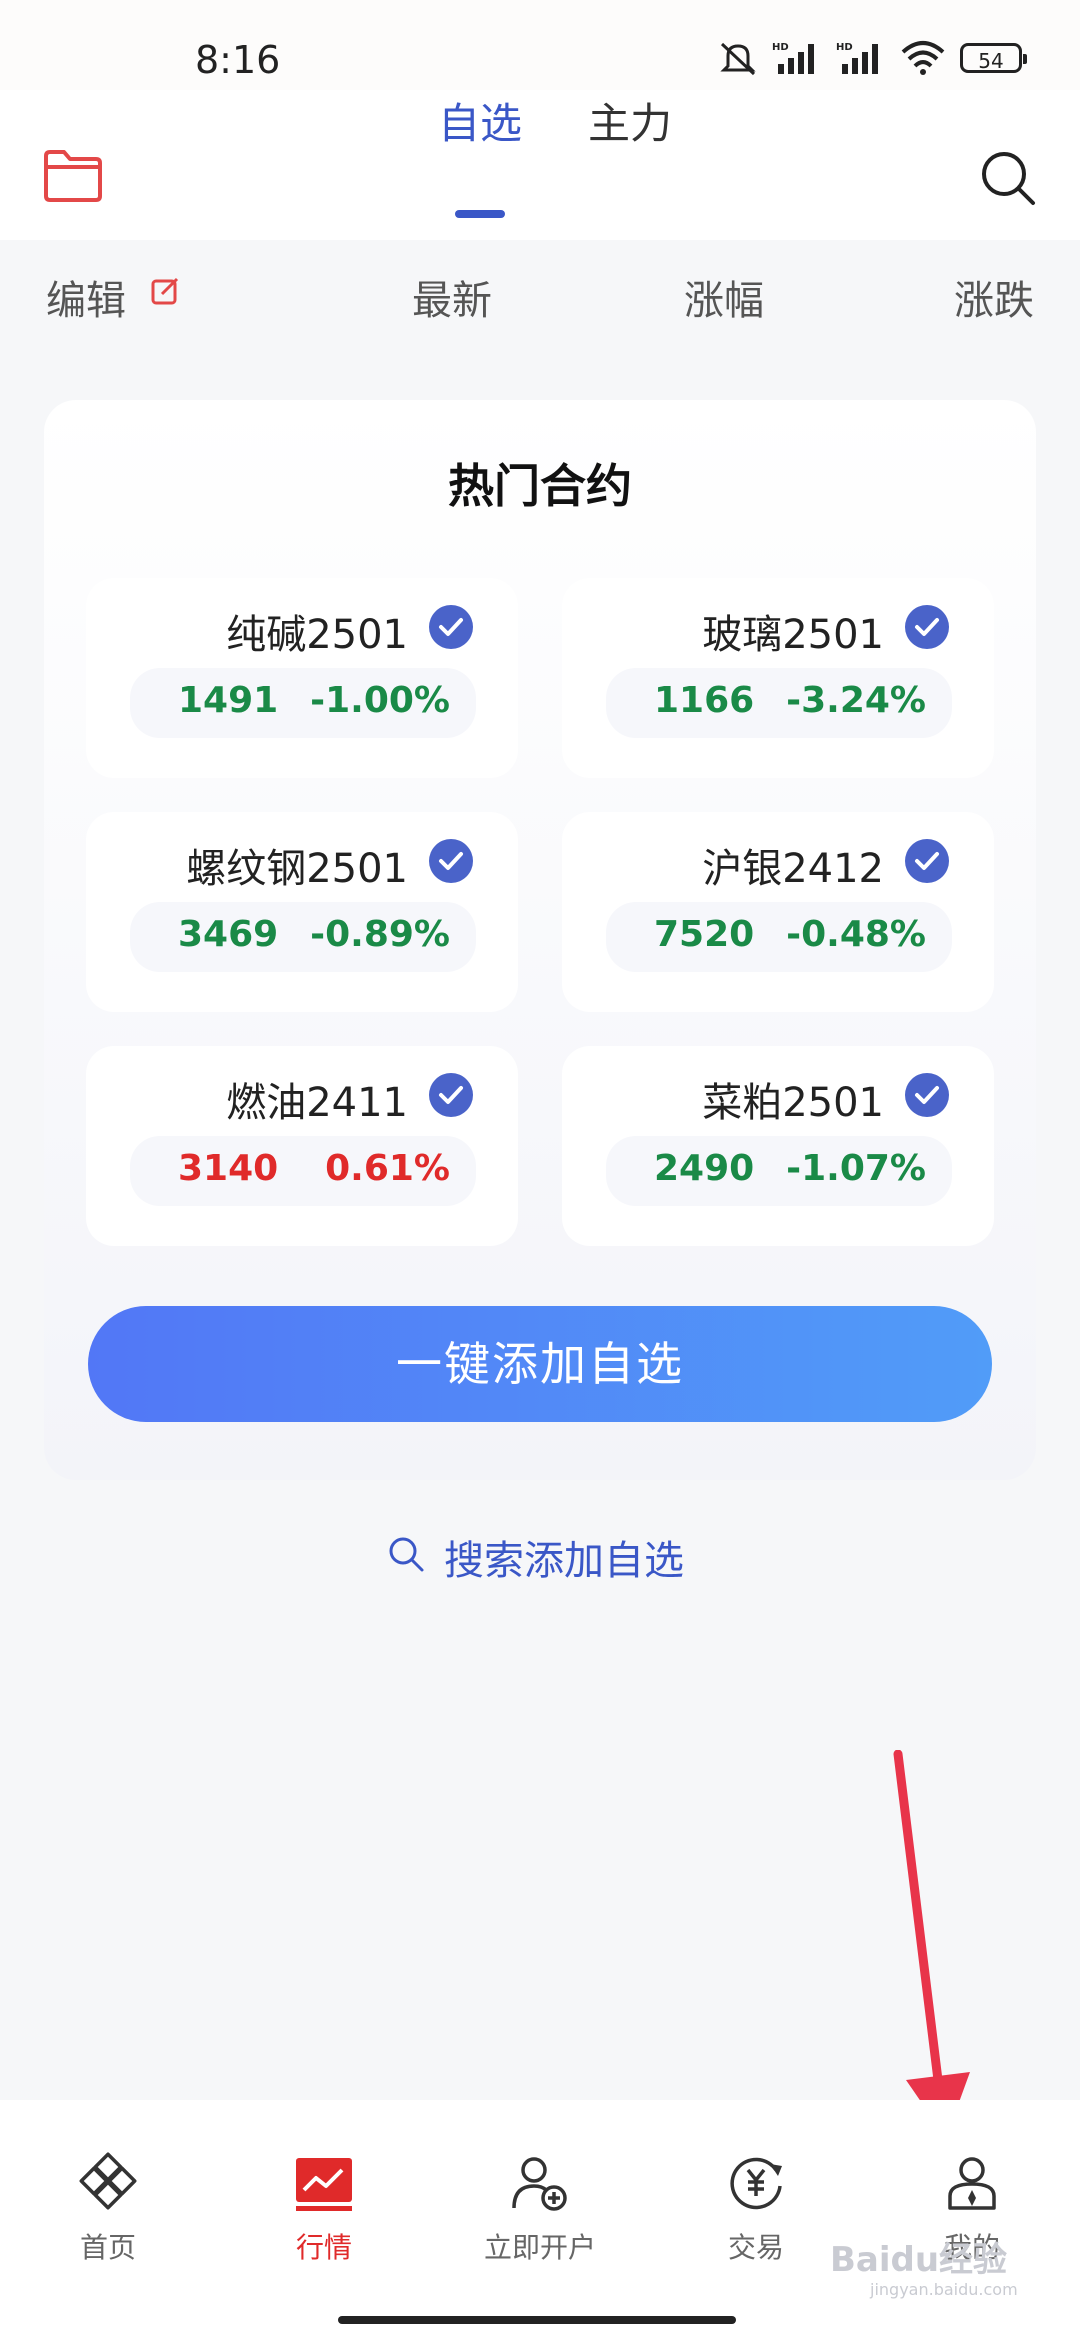  I want to click on watermark-url: jingyan.baidu.com, so click(944, 2289).